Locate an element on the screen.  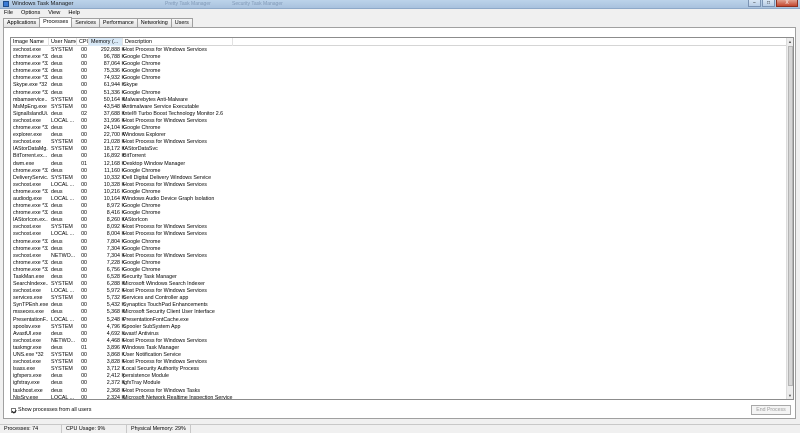
maximize-button: □ is located at coordinates (768, 3).